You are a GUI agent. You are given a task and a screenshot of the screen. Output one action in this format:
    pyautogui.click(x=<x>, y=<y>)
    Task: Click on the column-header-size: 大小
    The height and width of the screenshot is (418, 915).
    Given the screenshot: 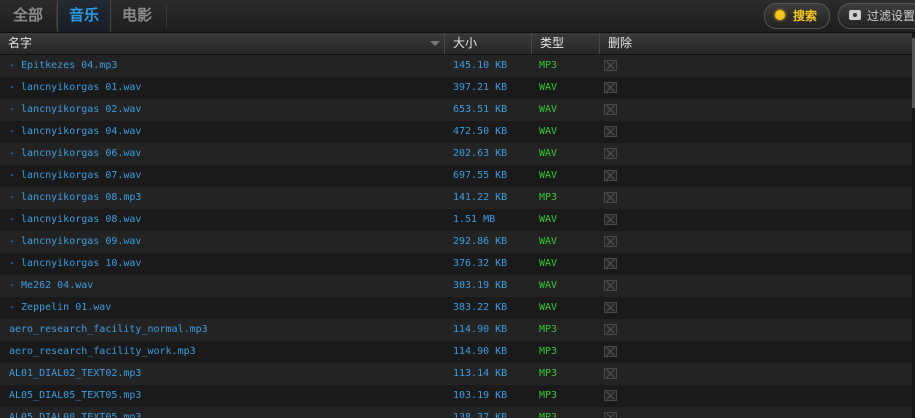 What is the action you would take?
    pyautogui.click(x=488, y=43)
    